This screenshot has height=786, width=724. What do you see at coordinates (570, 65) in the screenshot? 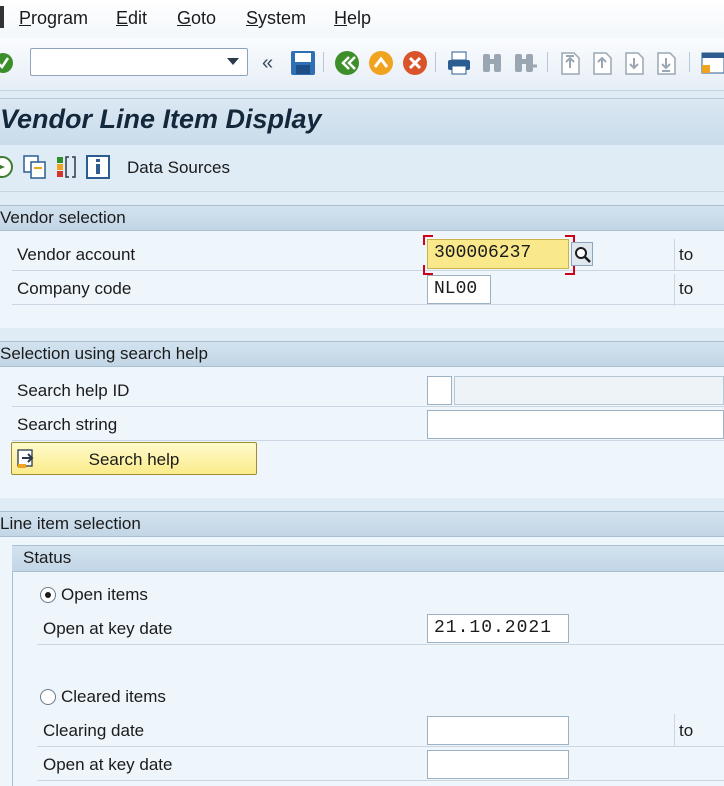
I see `first-page-icon` at bounding box center [570, 65].